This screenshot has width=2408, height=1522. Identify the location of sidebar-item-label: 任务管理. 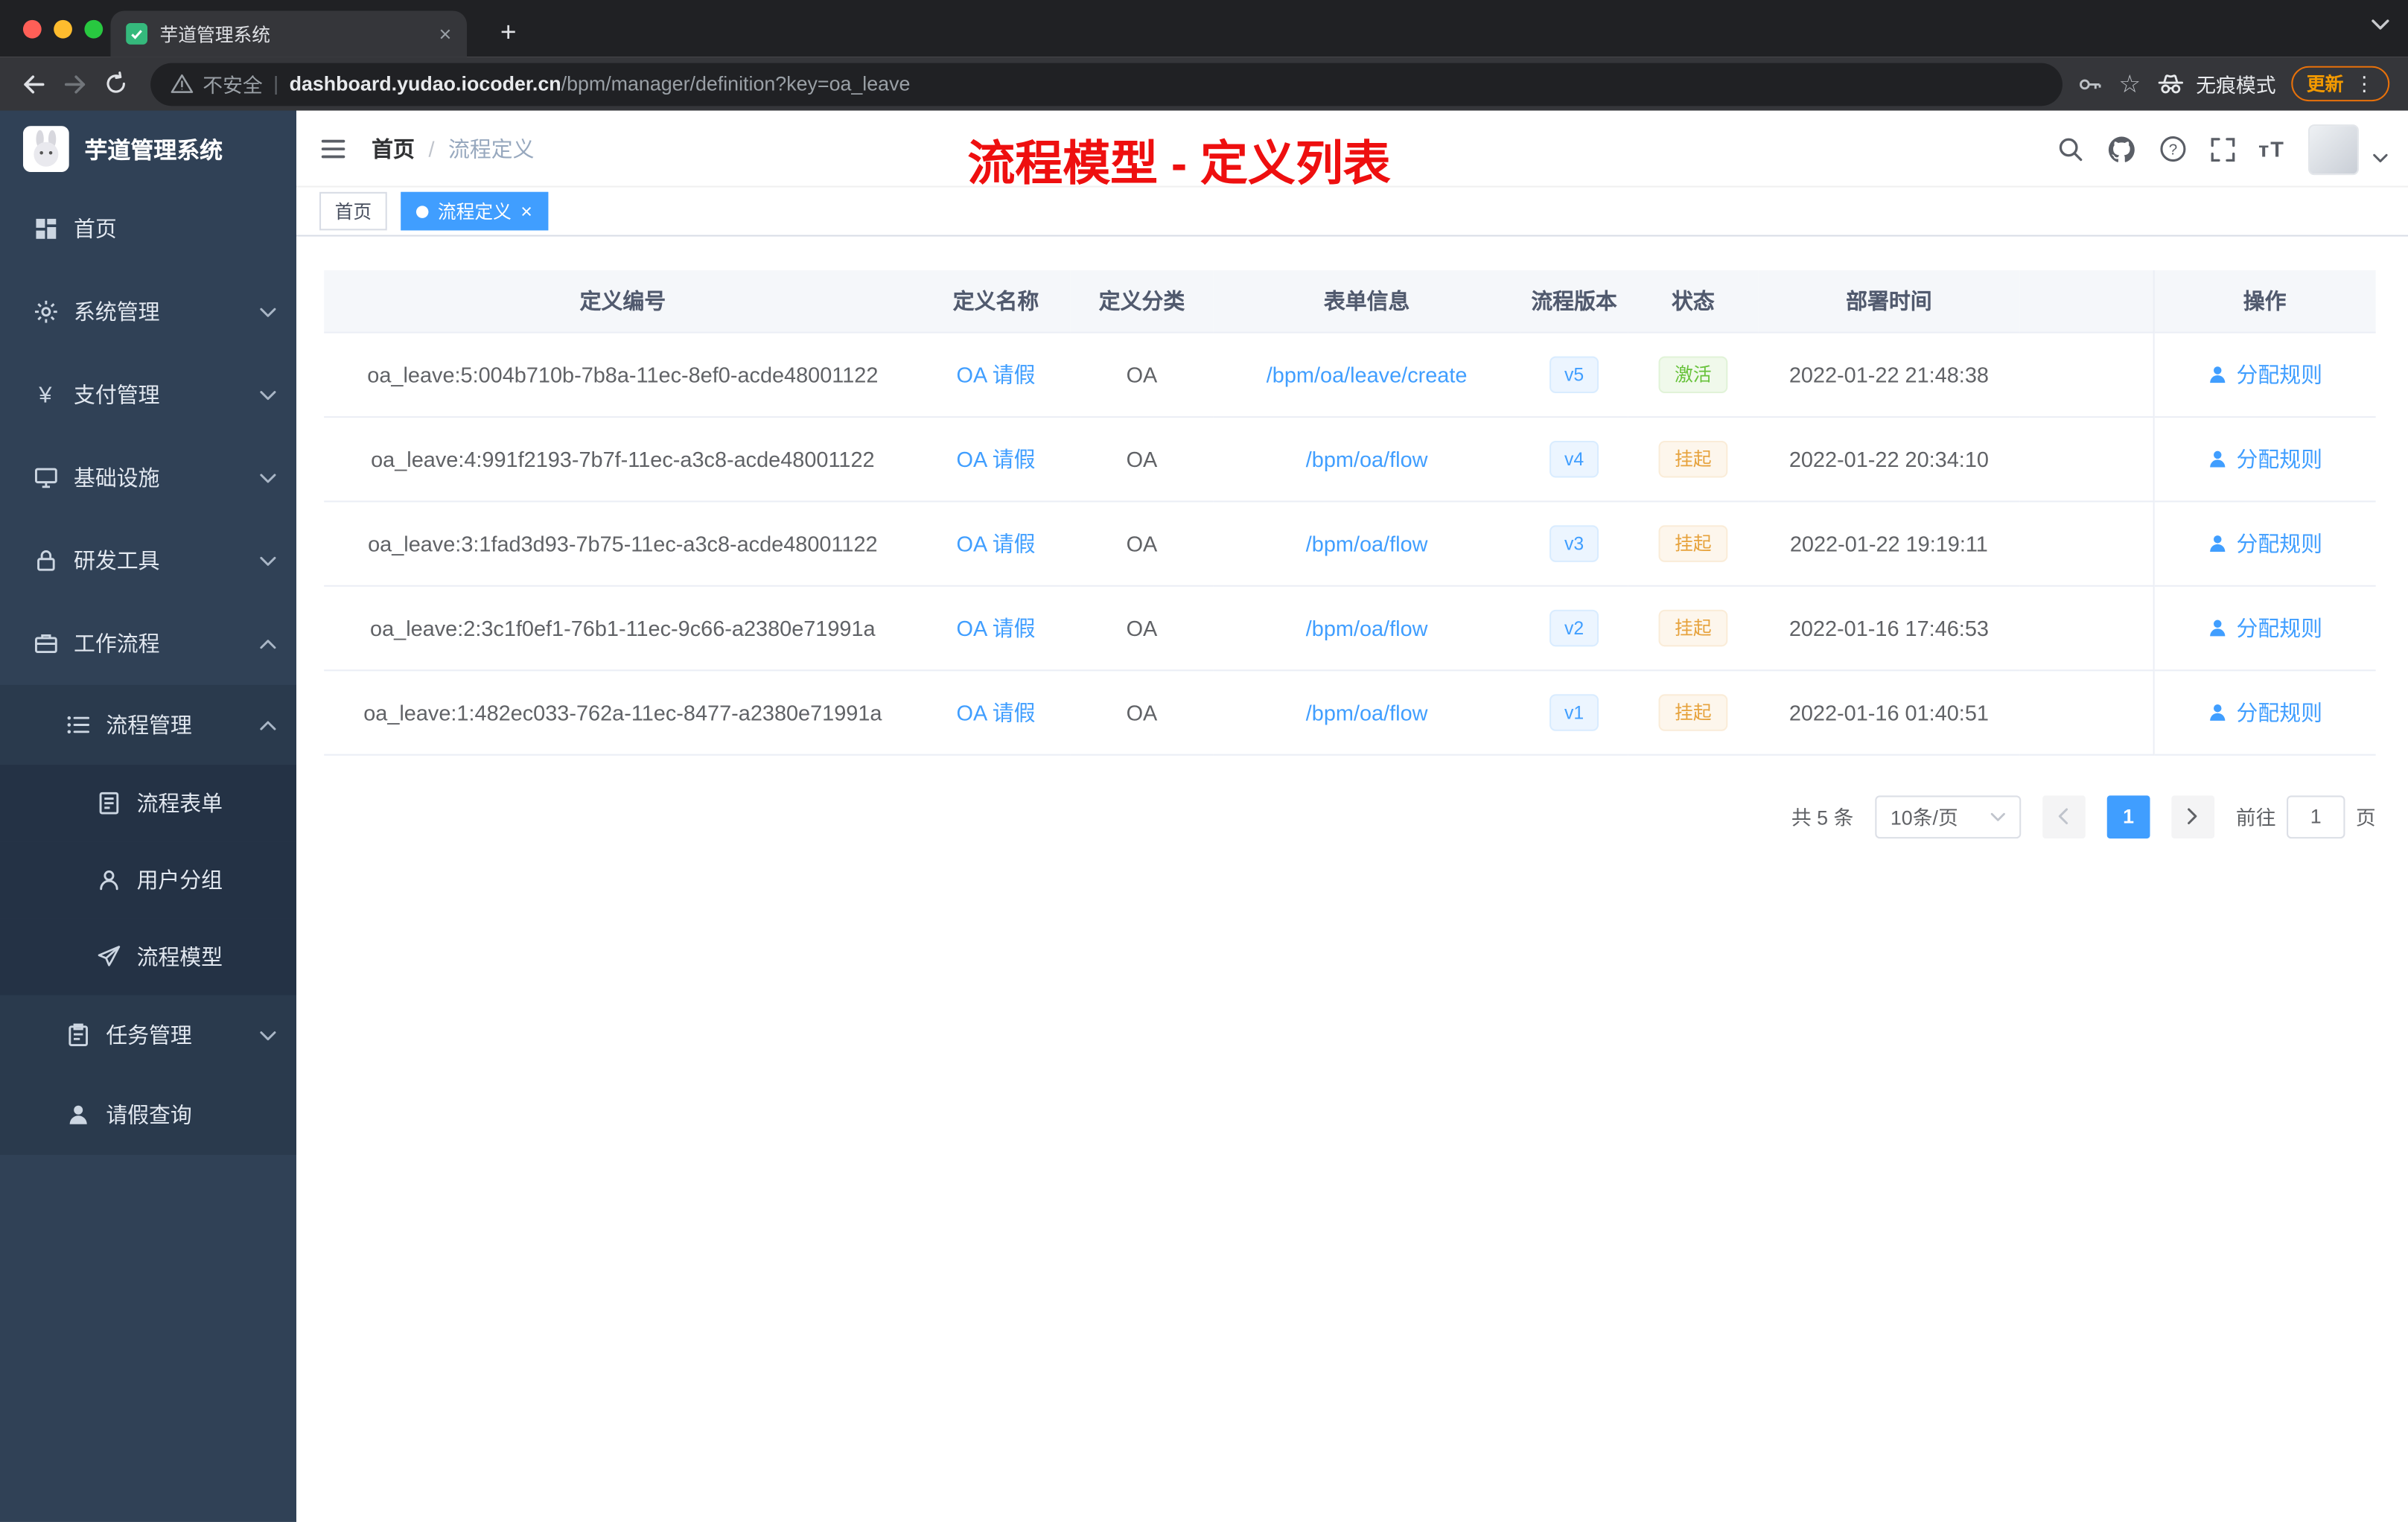
(149, 1035).